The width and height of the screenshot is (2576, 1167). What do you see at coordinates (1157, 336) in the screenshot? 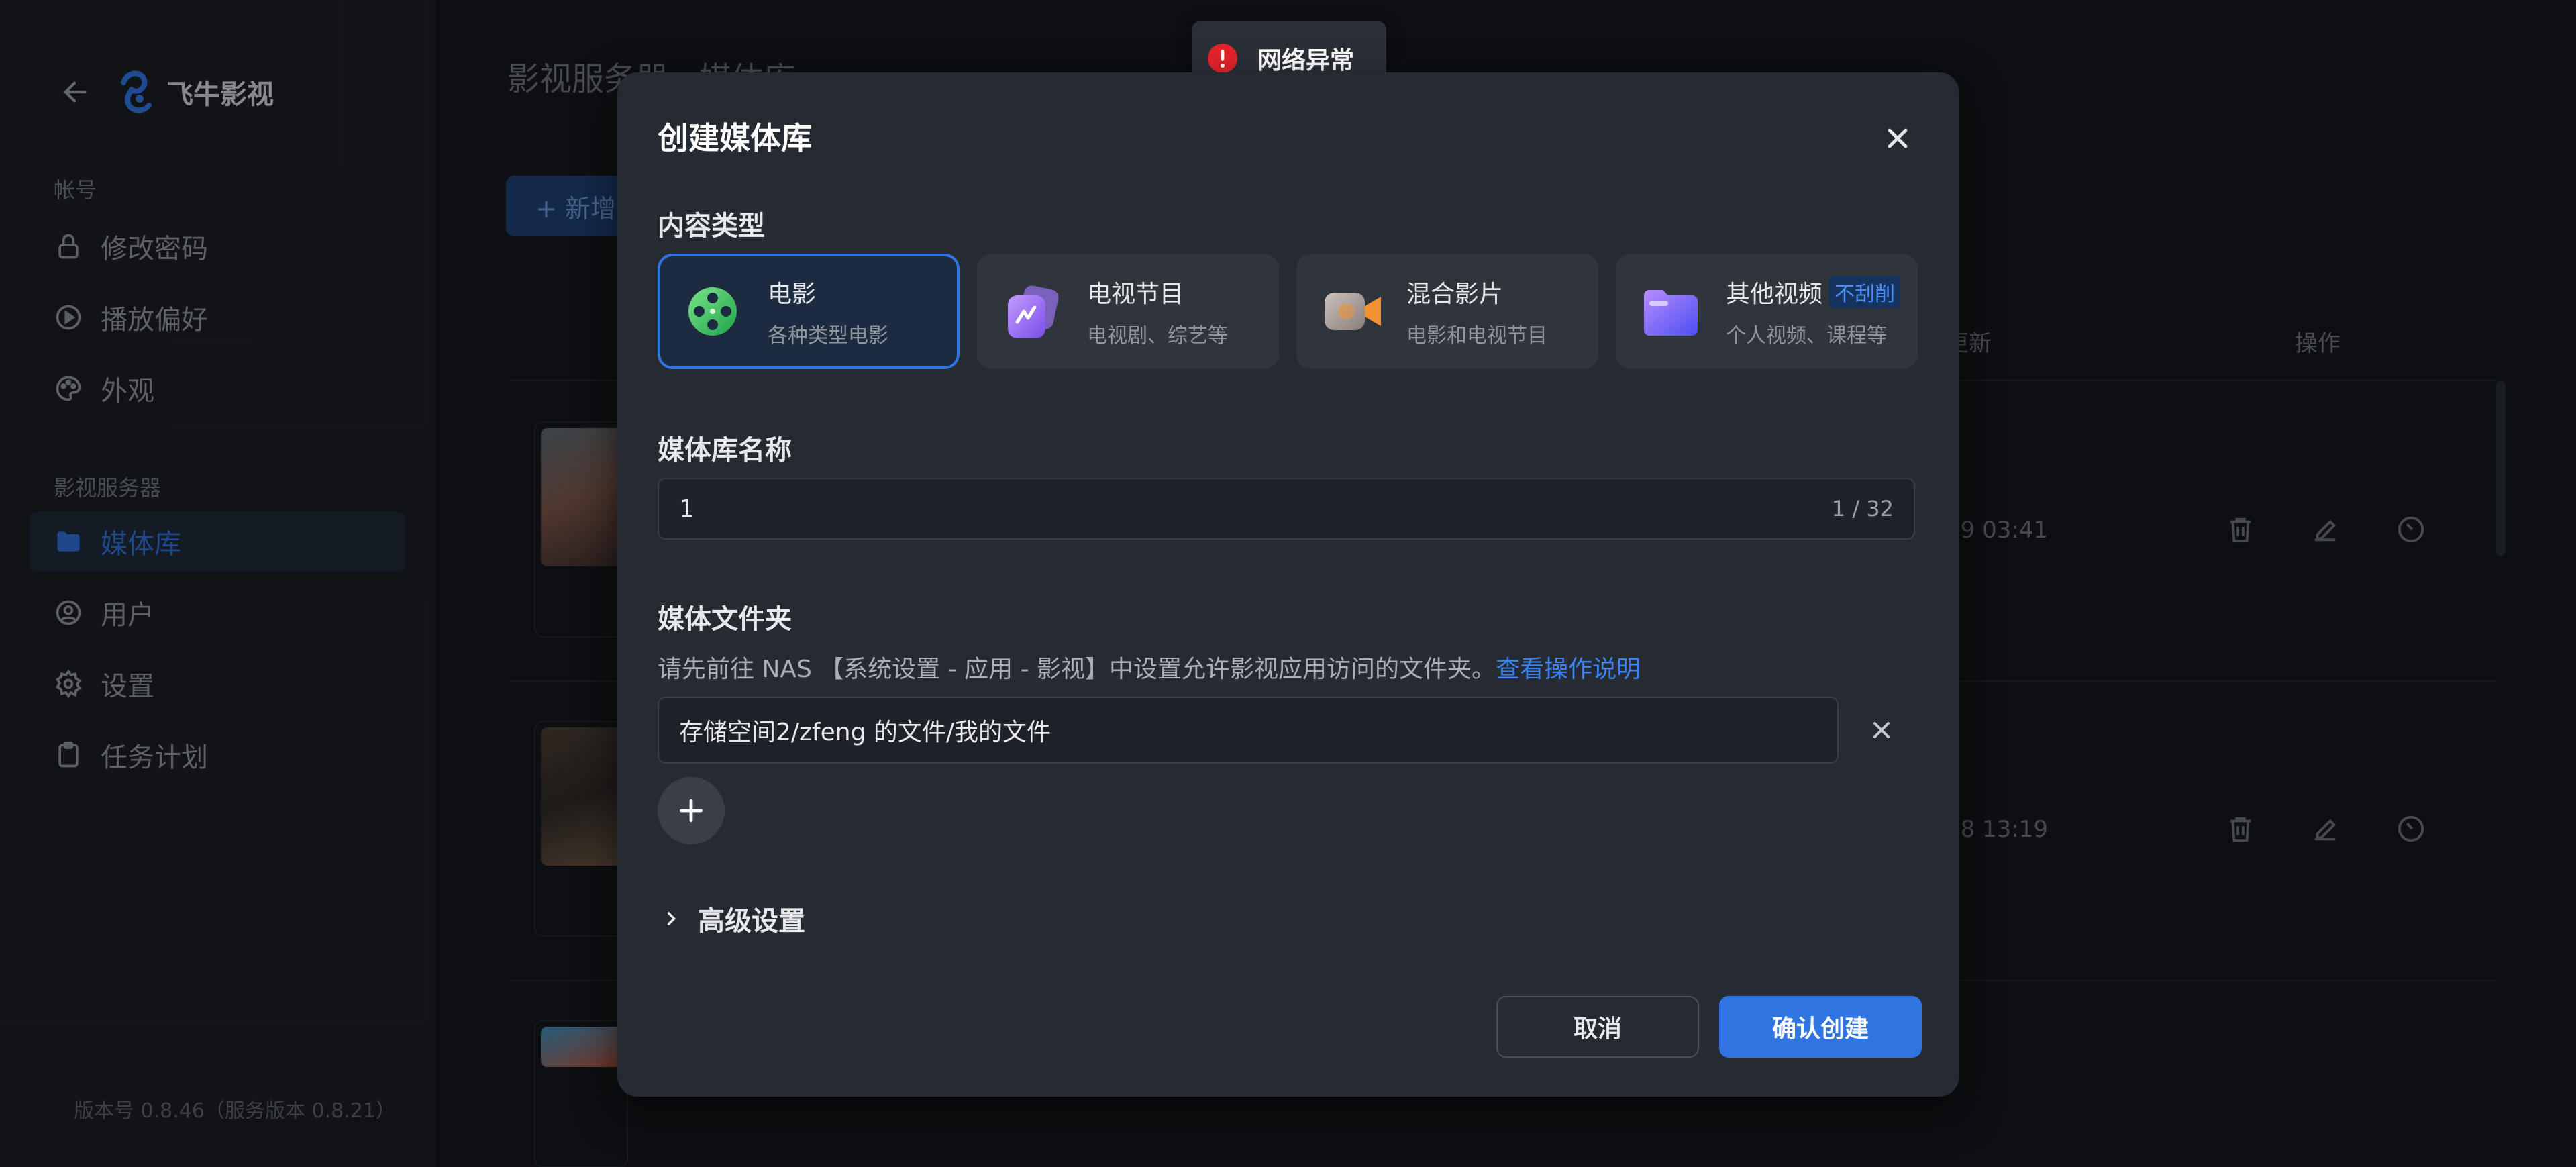
I see `type-desc: 电视剧、综艺等` at bounding box center [1157, 336].